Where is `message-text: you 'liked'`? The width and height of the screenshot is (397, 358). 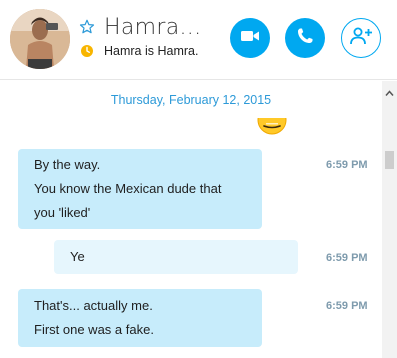 message-text: you 'liked' is located at coordinates (62, 212).